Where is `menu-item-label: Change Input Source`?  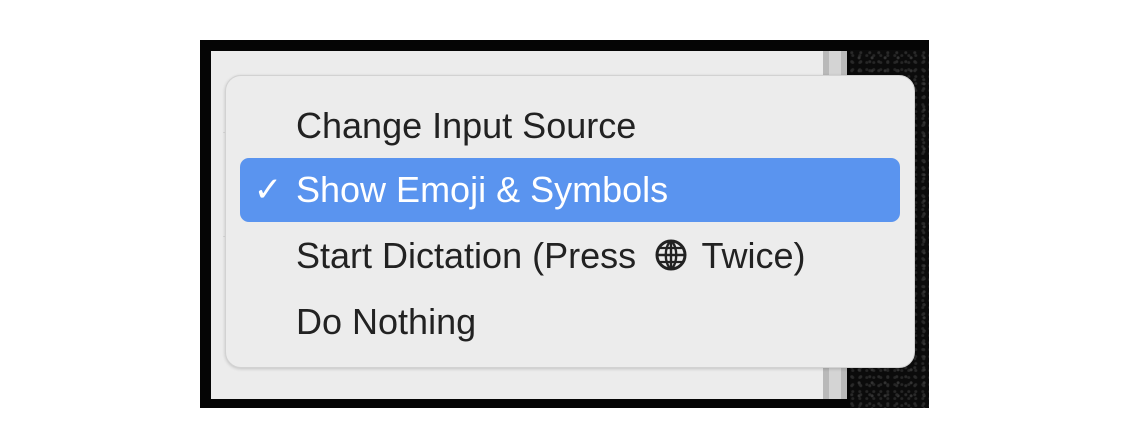 menu-item-label: Change Input Source is located at coordinates (466, 125).